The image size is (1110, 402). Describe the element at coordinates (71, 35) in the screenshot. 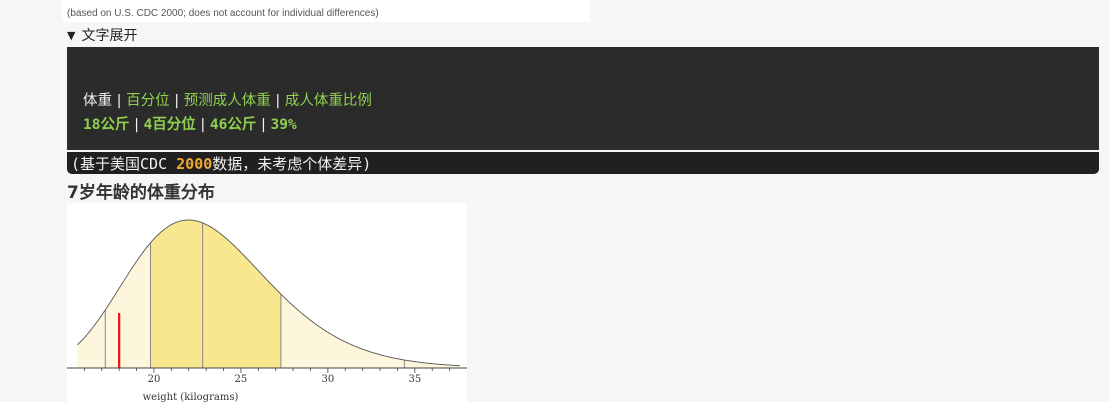

I see `triangle-down-icon: ▼` at that location.